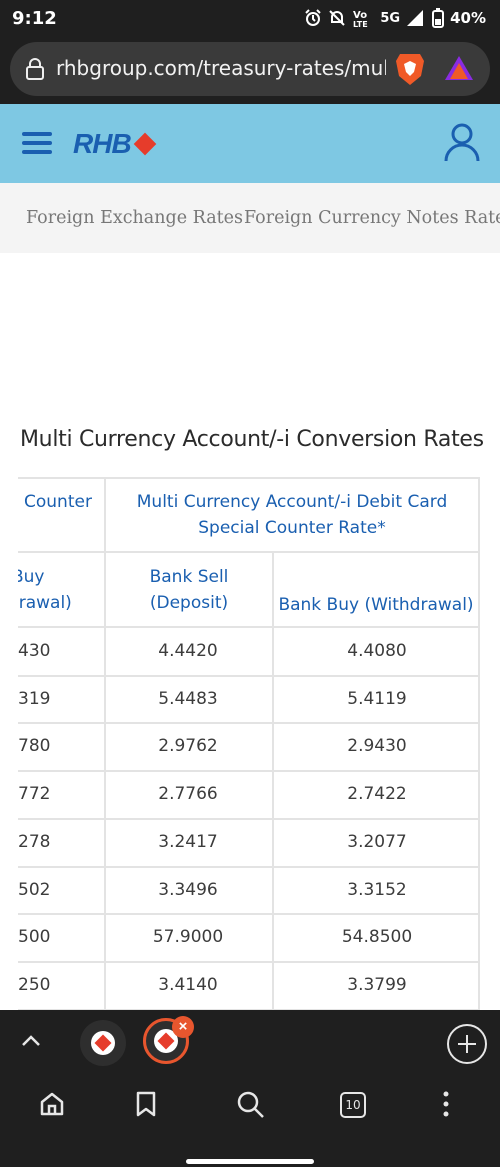 The height and width of the screenshot is (1167, 500). What do you see at coordinates (188, 984) in the screenshot?
I see `table-cell-mid: 3.4140` at bounding box center [188, 984].